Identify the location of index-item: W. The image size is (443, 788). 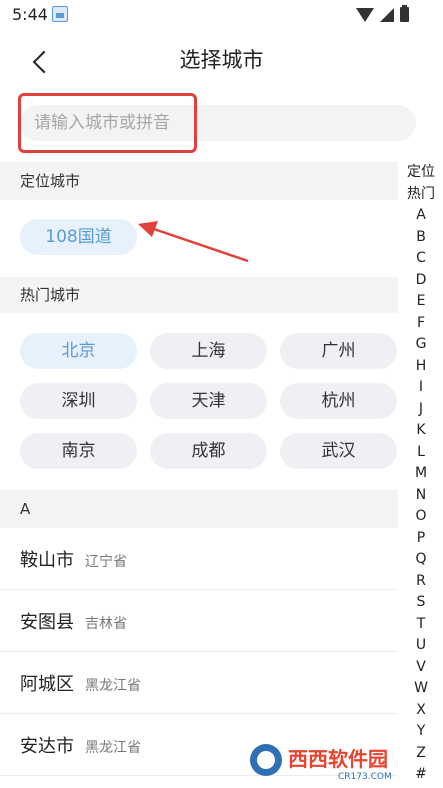
(421, 689).